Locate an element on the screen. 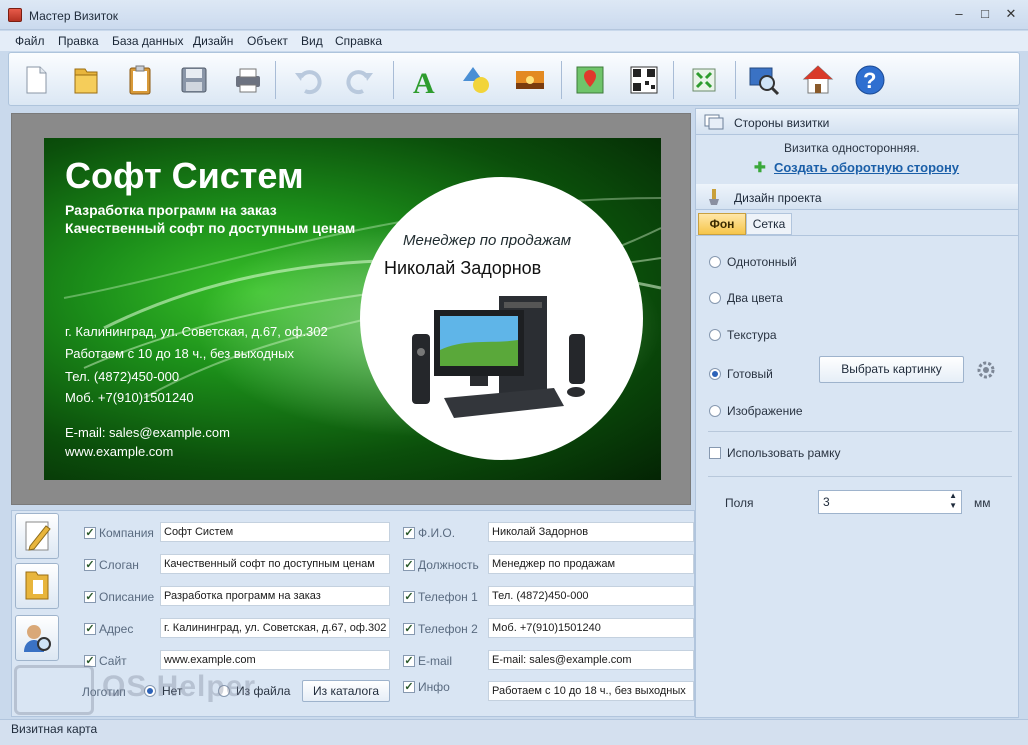  print-icon is located at coordinates (248, 80).